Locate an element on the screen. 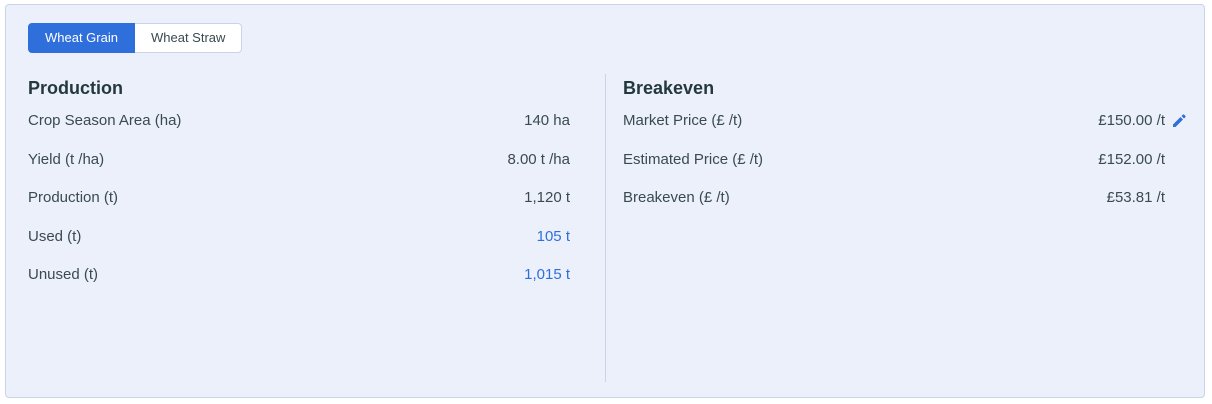 This screenshot has width=1212, height=404. row-label: Breakeven (£ /t) is located at coordinates (676, 197).